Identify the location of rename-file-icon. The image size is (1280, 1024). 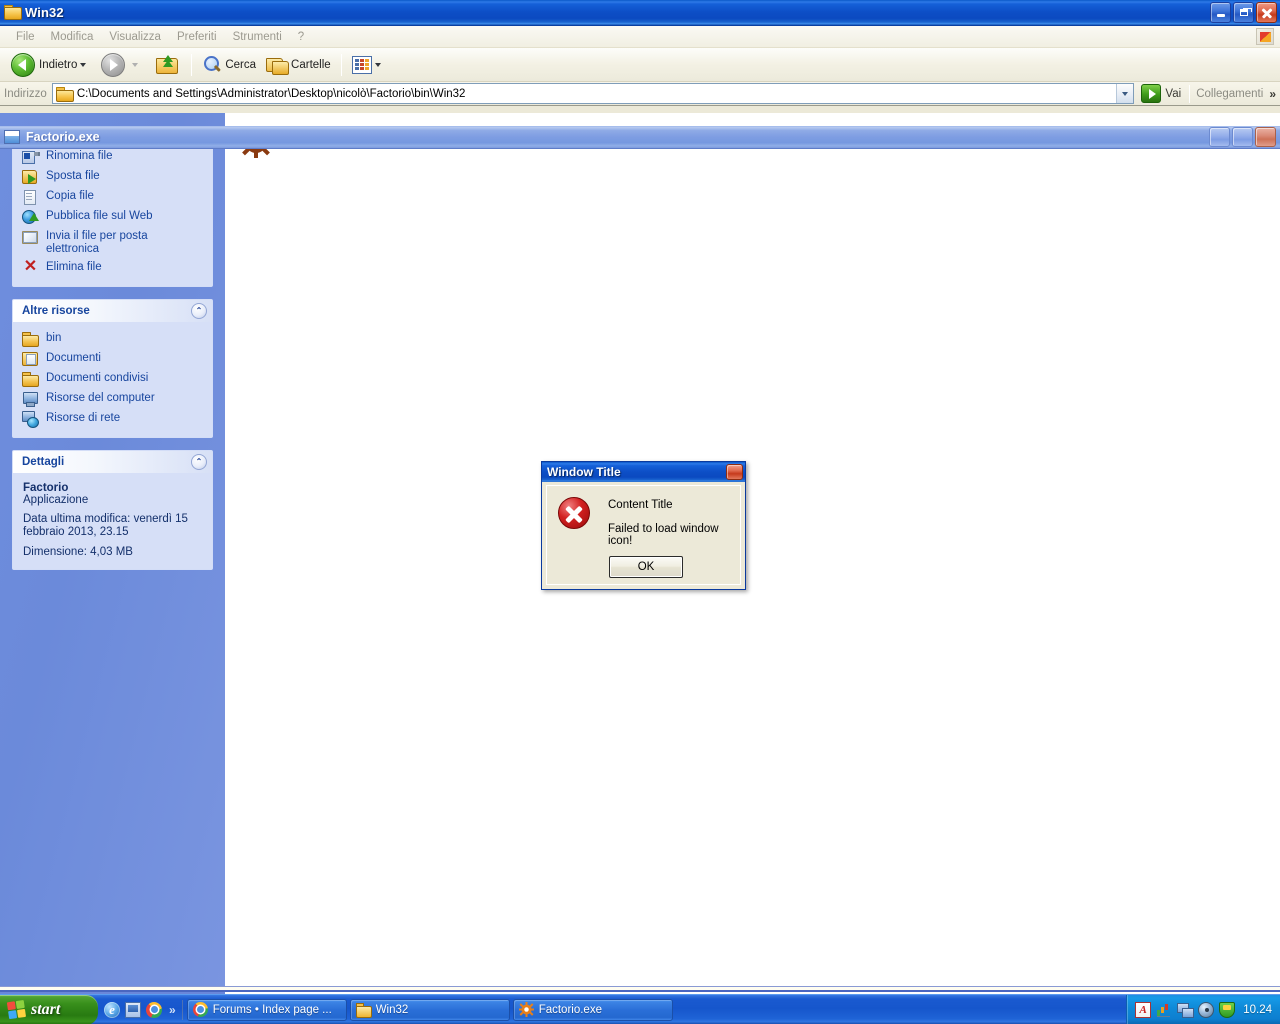
(30, 157).